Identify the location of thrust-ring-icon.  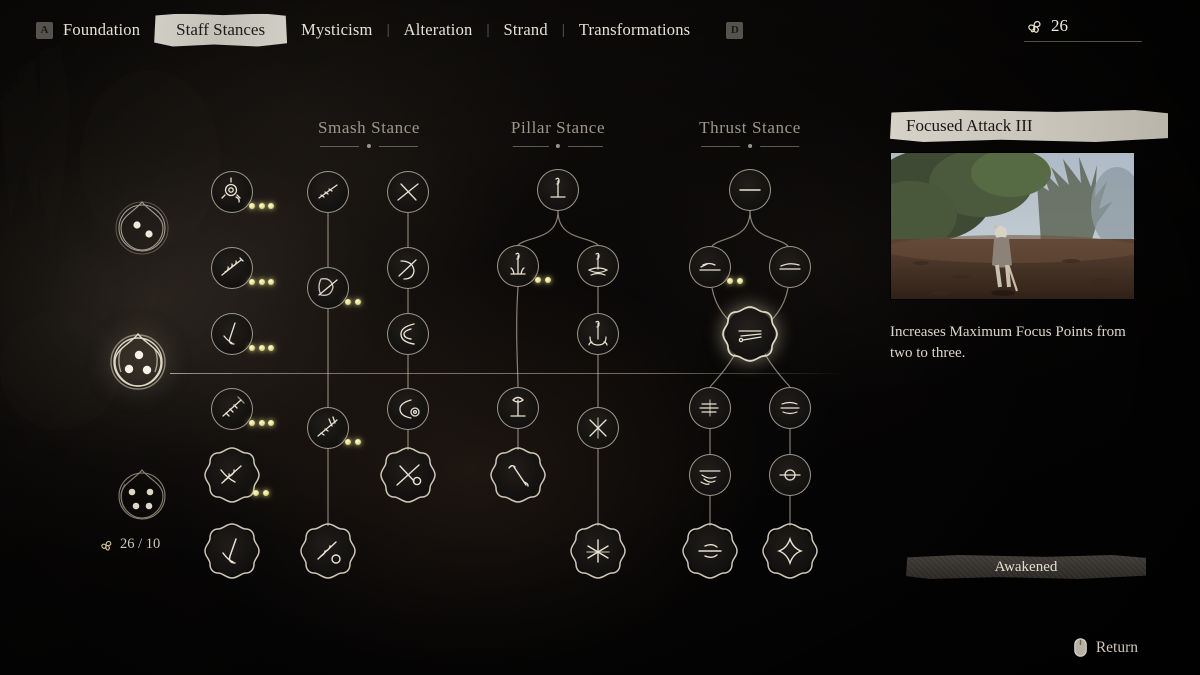
(790, 475).